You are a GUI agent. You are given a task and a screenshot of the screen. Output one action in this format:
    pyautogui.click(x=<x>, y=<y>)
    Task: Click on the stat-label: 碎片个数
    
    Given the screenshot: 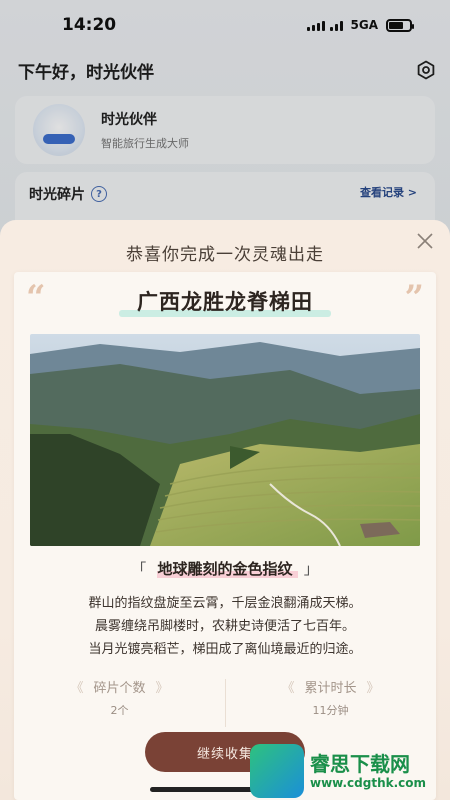 What is the action you would take?
    pyautogui.click(x=119, y=688)
    